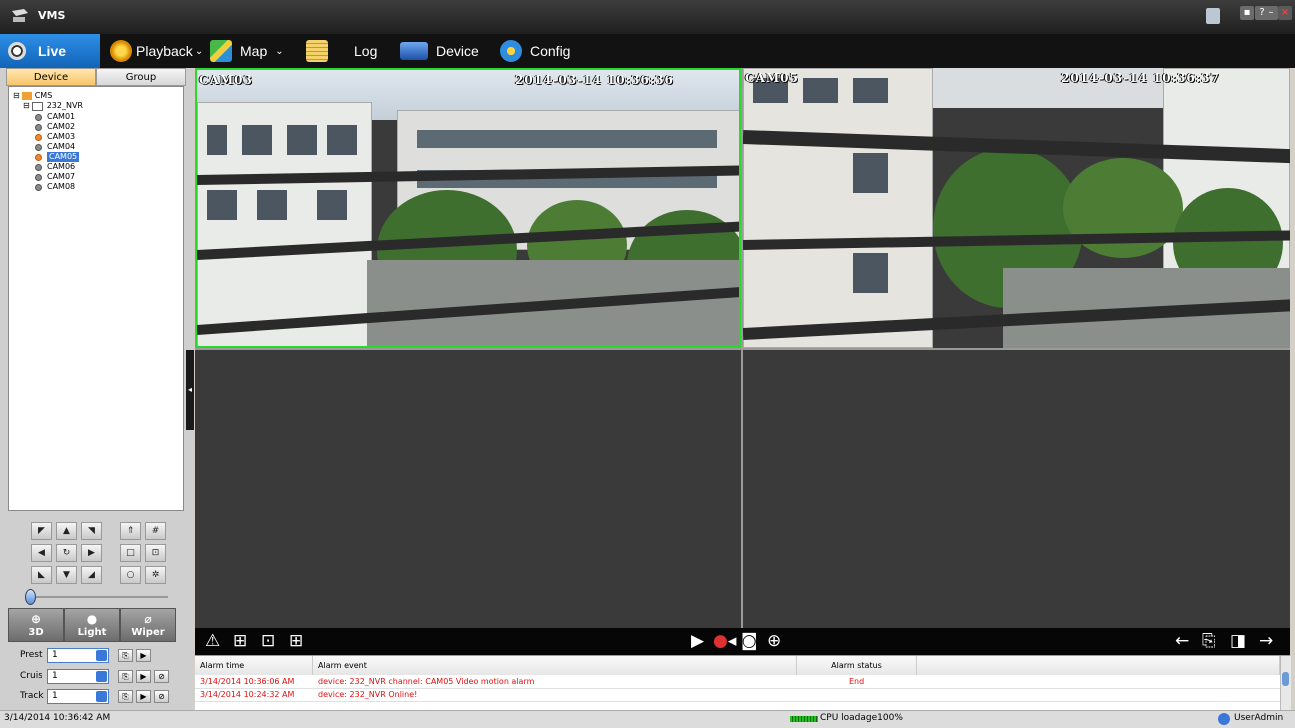 The height and width of the screenshot is (728, 1295). Describe the element at coordinates (148, 625) in the screenshot. I see `wiper-button: ⌀ Wiper` at that location.